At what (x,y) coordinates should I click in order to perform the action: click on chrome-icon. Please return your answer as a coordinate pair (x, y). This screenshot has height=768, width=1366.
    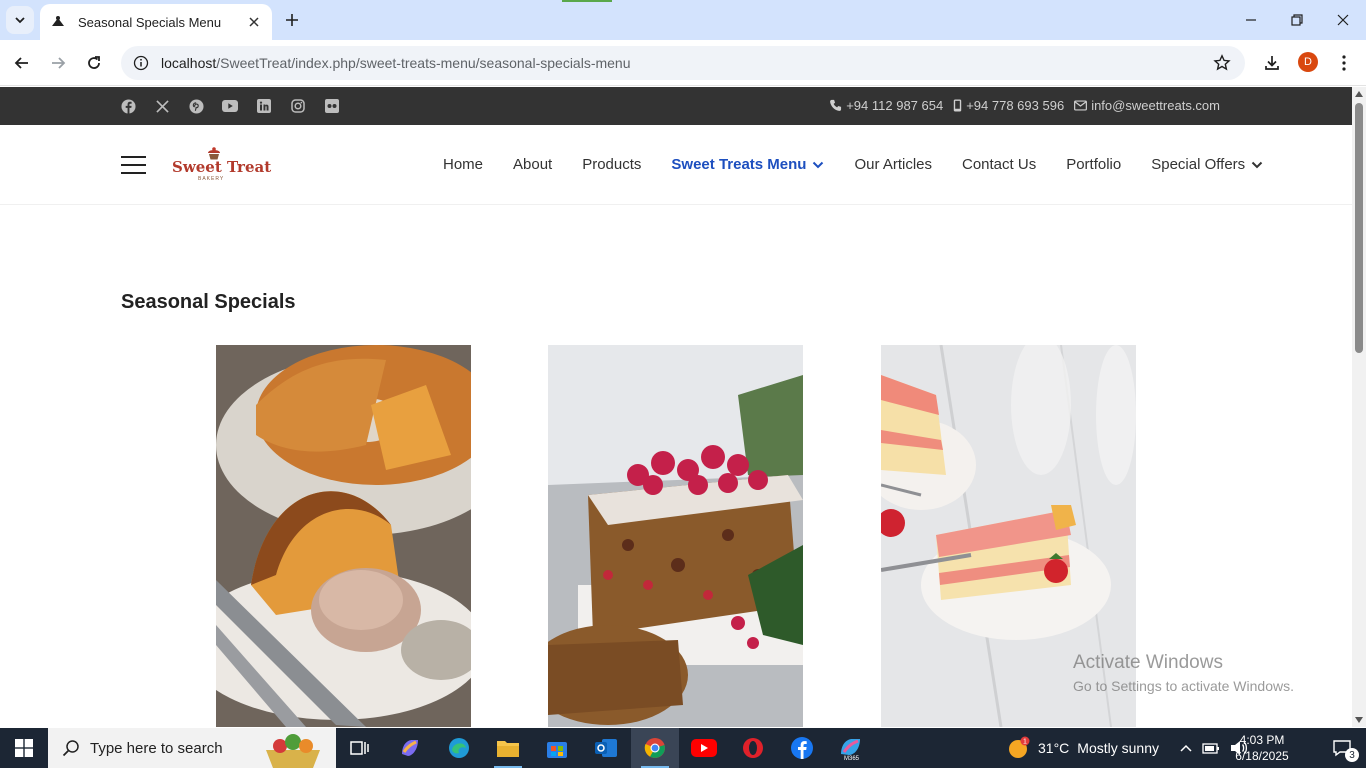
    Looking at the image, I should click on (654, 748).